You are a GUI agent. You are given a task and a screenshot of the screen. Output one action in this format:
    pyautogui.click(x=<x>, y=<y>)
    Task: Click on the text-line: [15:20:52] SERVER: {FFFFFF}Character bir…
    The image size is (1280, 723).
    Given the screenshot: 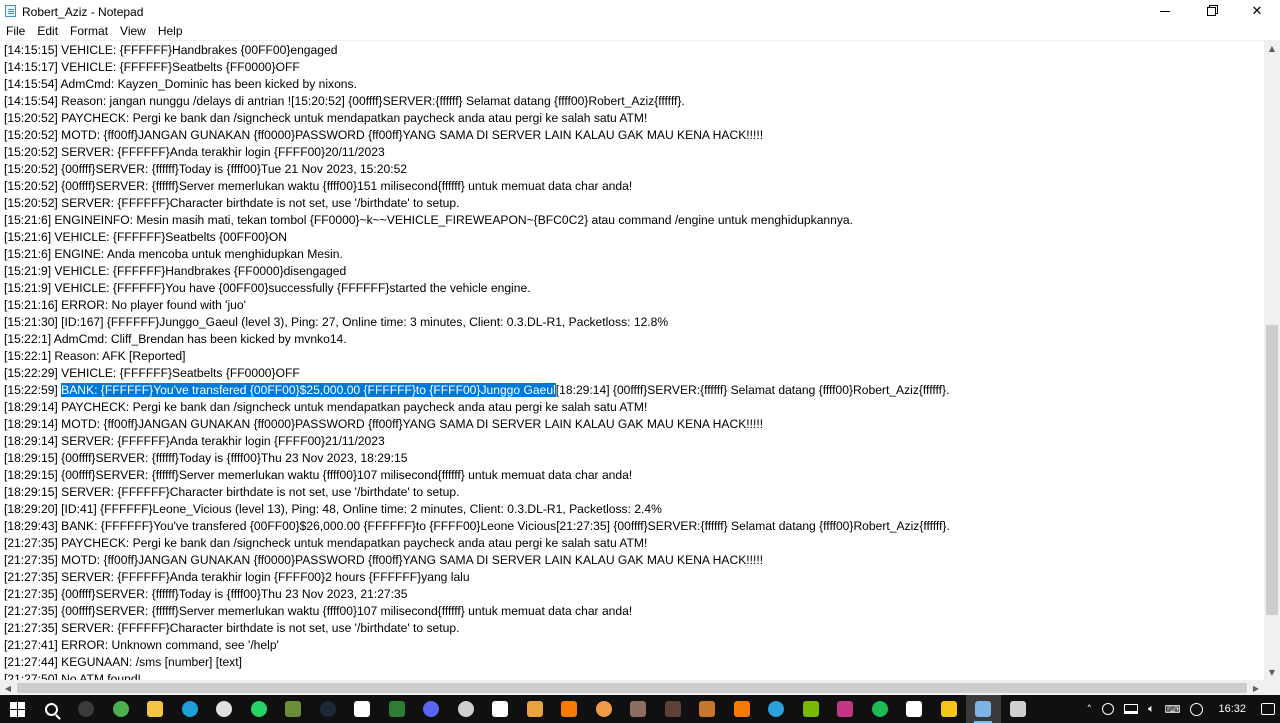 What is the action you would take?
    pyautogui.click(x=232, y=203)
    